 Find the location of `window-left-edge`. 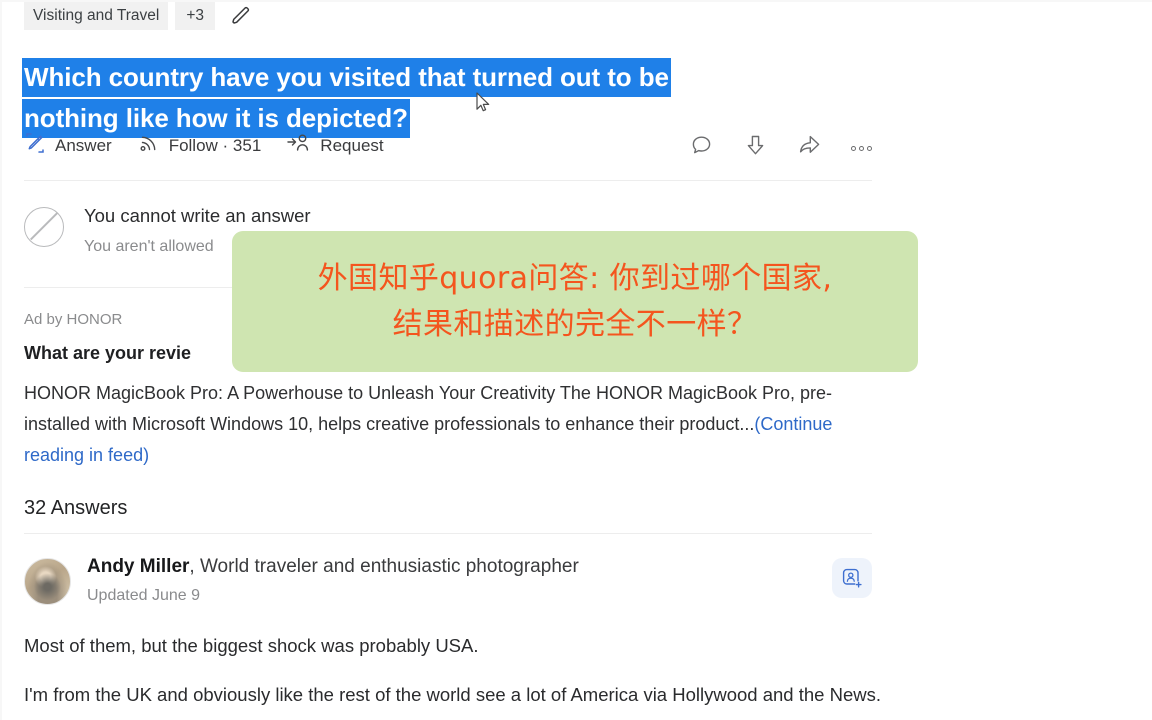

window-left-edge is located at coordinates (1, 360).